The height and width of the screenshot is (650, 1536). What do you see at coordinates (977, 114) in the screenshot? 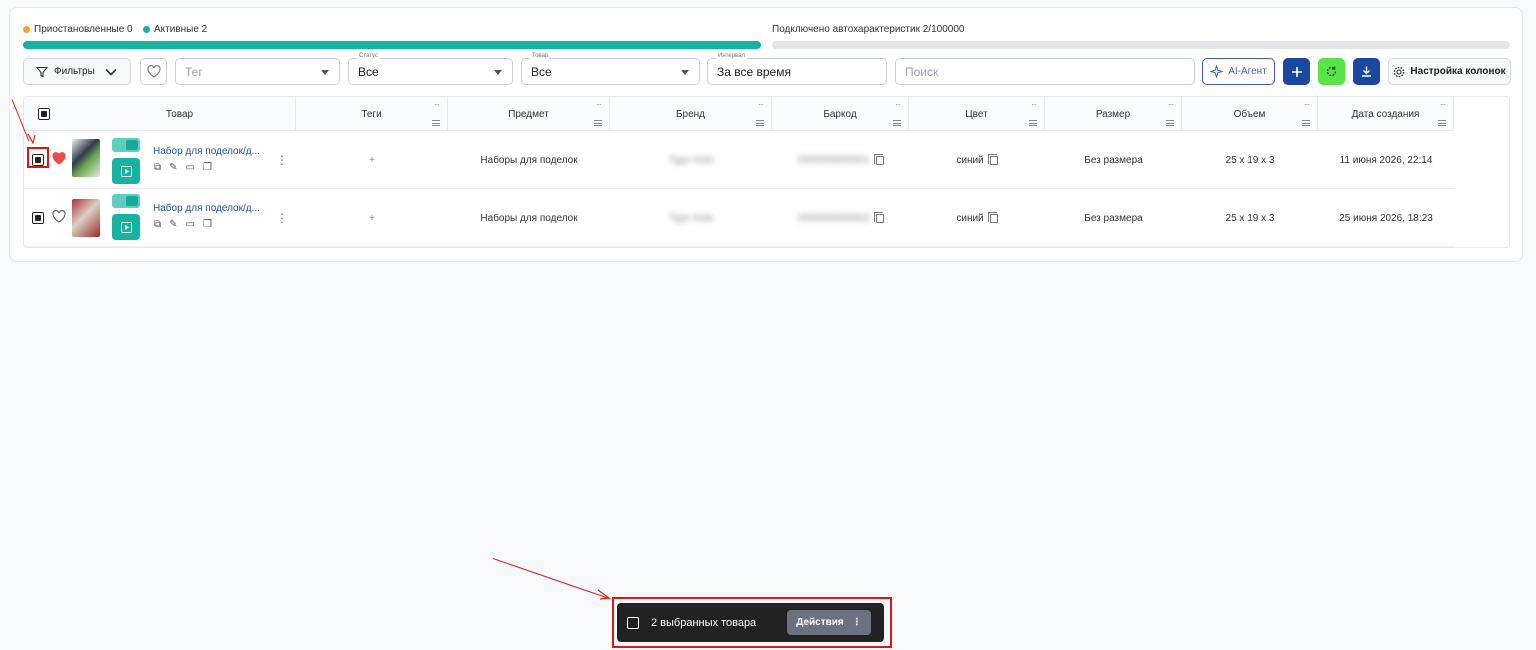
I see `header-color: Цвет ···` at bounding box center [977, 114].